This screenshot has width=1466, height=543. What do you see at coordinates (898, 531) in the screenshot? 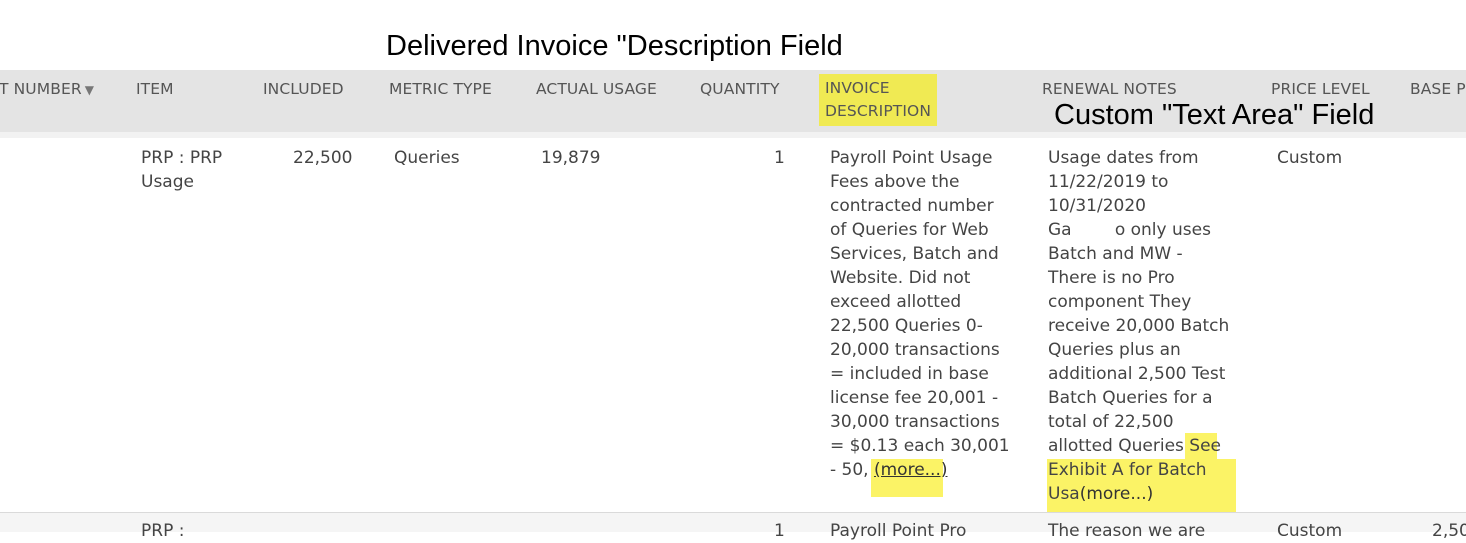
I see `row2-invoice-description: Payroll Point Pro` at bounding box center [898, 531].